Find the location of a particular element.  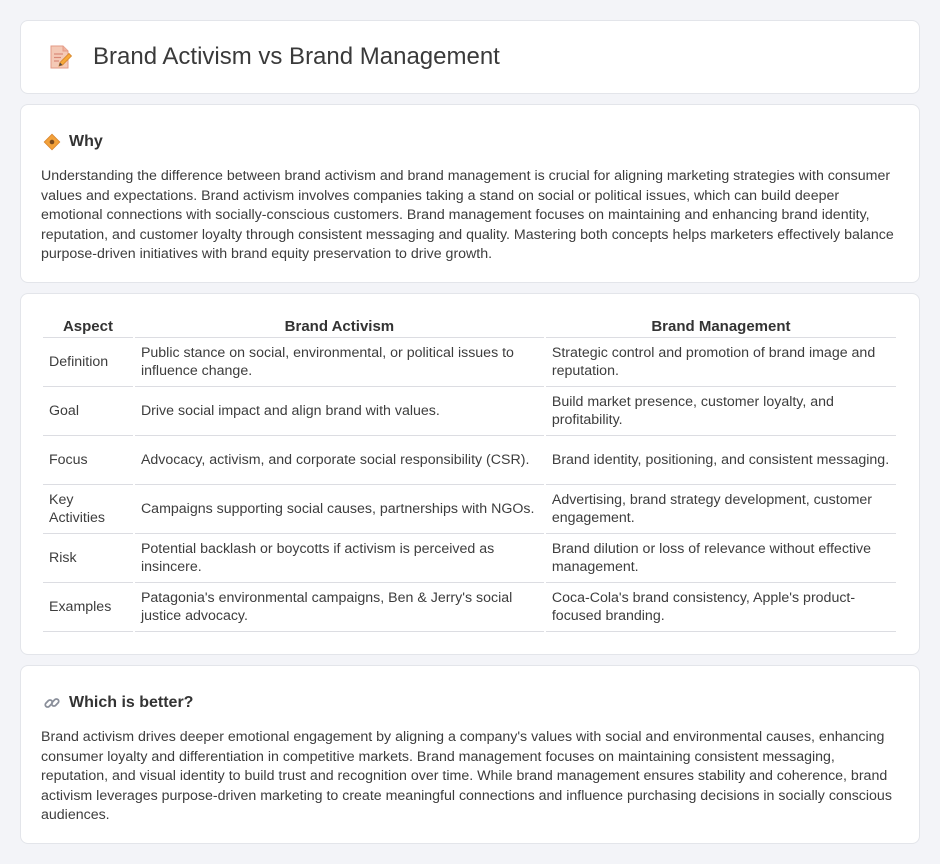

why-title: Why is located at coordinates (86, 141).